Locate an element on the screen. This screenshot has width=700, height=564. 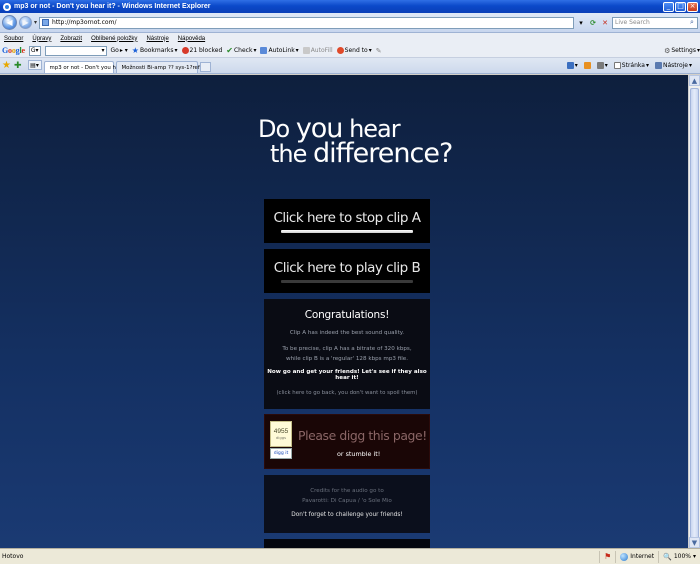
menu-file: Soubor is located at coordinates (13, 39).